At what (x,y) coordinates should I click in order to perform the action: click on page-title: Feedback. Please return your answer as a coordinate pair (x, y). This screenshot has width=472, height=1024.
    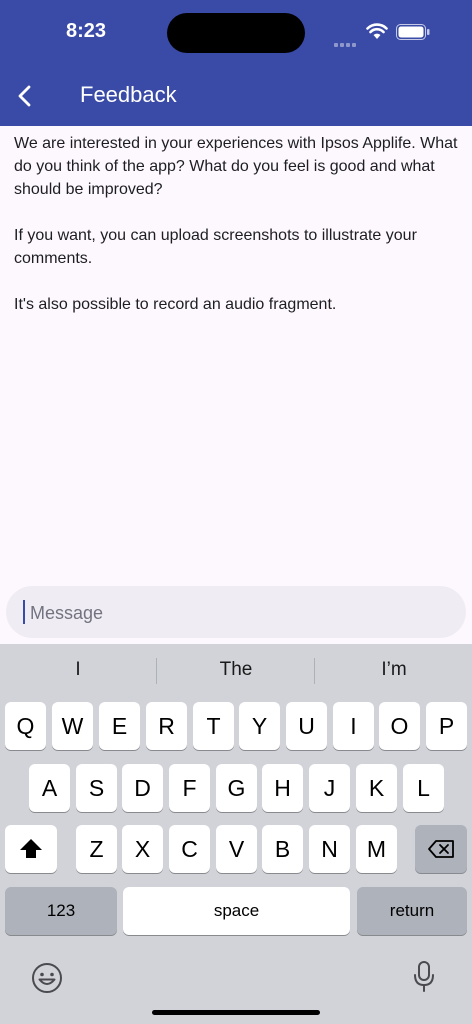
    Looking at the image, I should click on (128, 94).